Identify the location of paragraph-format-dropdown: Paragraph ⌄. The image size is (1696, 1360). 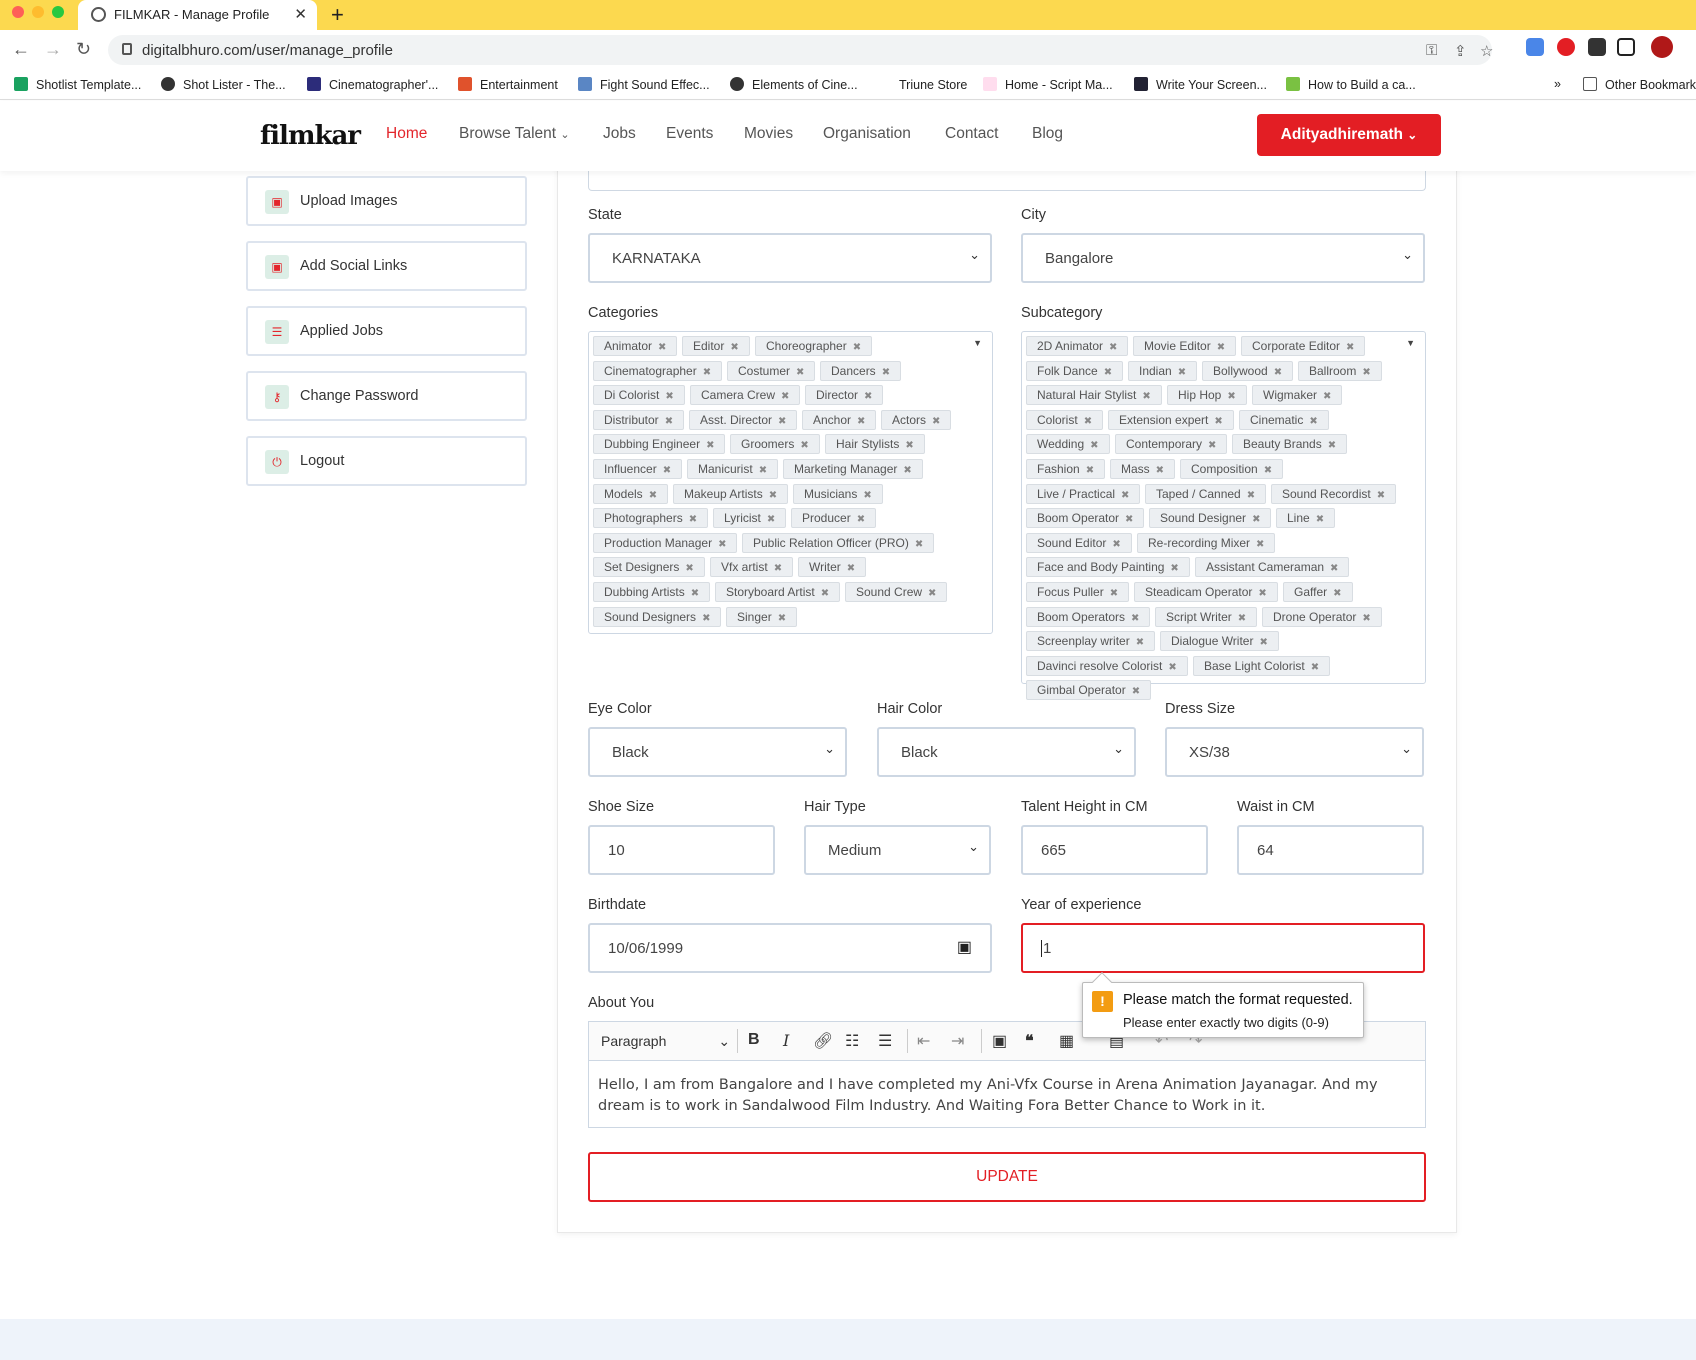
(665, 1041).